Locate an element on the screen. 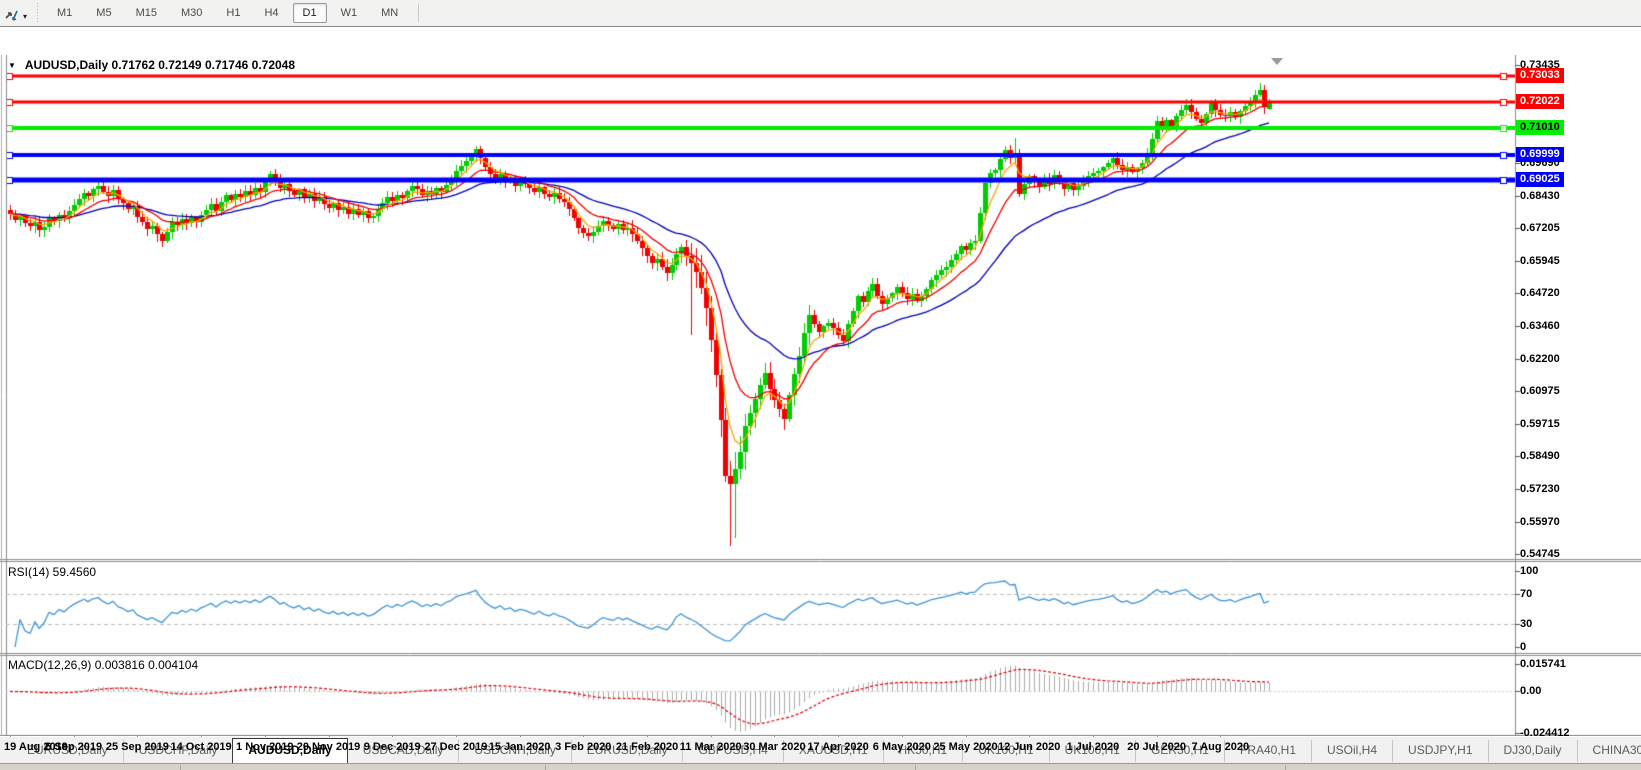  timeframe-button-mn: MN is located at coordinates (389, 13).